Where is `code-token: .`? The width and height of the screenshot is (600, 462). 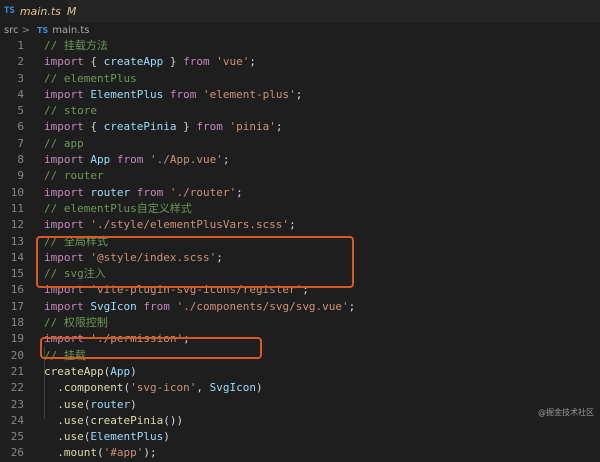 code-token: . is located at coordinates (54, 404).